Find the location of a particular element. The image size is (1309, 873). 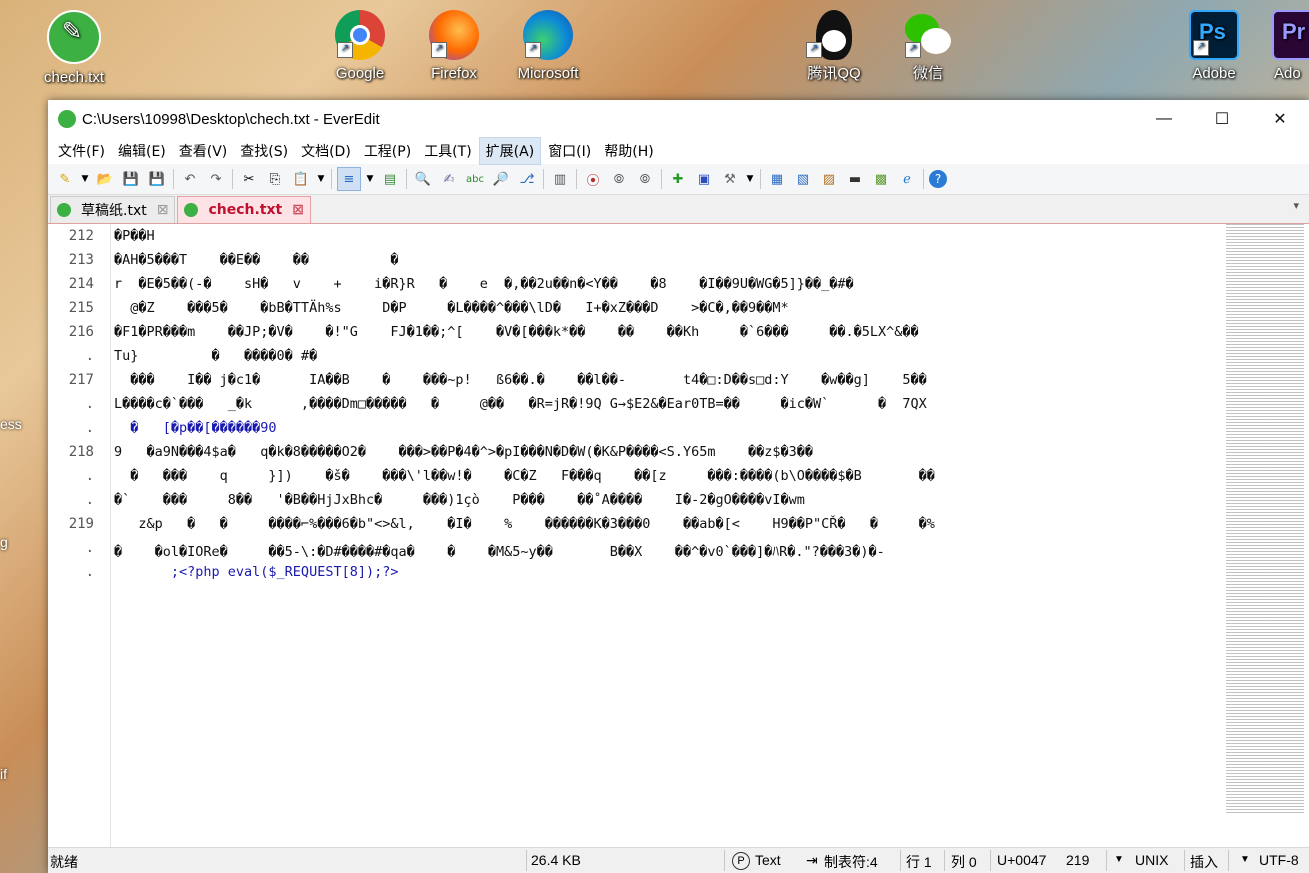

column-mode-icon: ▥ is located at coordinates (560, 179).